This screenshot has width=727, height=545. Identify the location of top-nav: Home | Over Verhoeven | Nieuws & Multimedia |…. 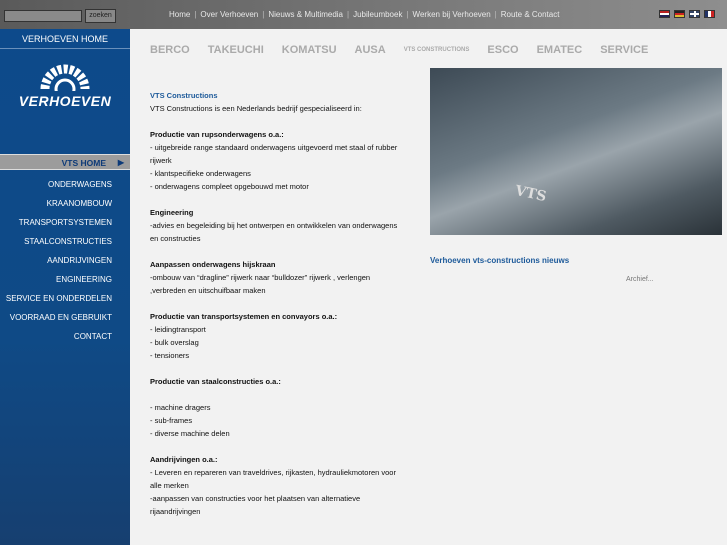
(364, 14).